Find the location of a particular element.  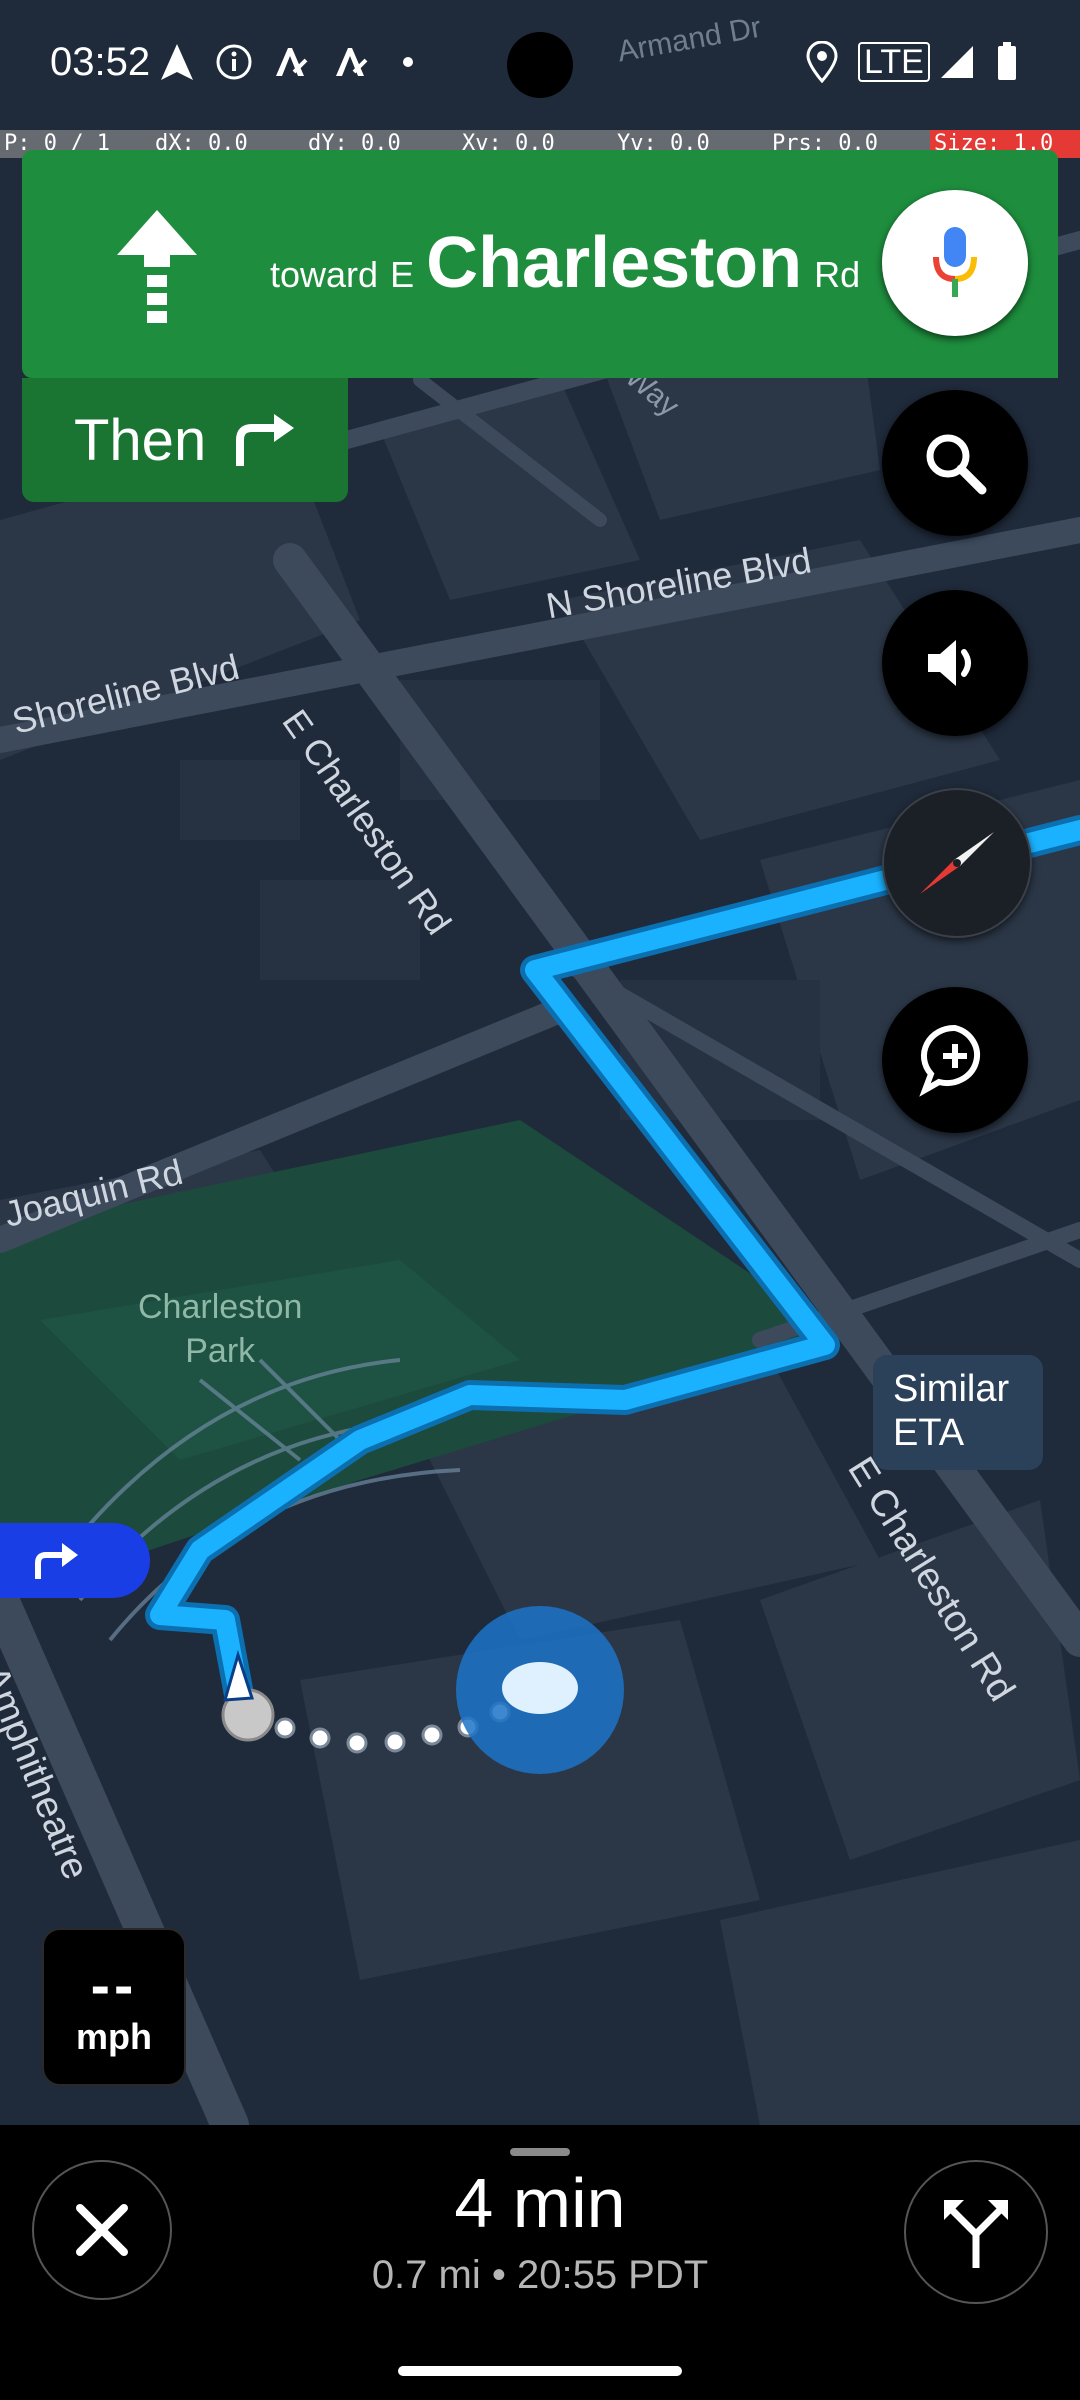

gesture-navigation-bar is located at coordinates (540, 2371).